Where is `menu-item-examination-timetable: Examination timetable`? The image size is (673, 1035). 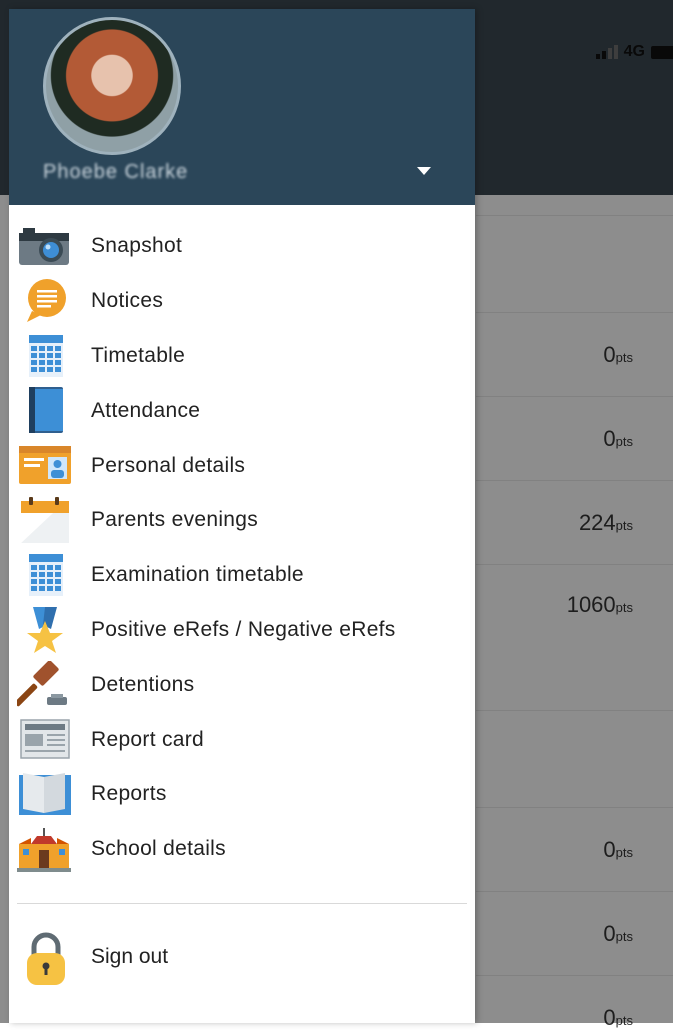
menu-item-examination-timetable: Examination timetable is located at coordinates (242, 575).